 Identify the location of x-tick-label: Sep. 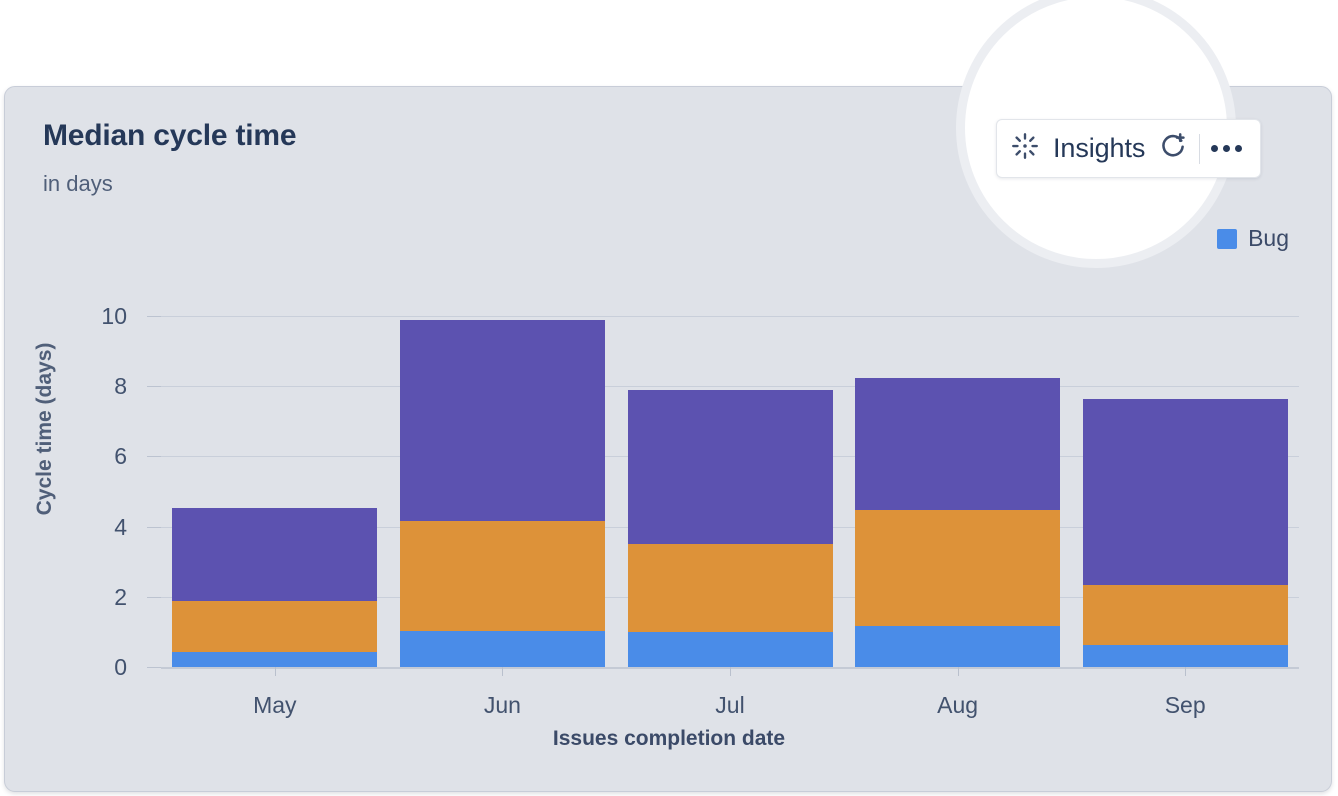
(1185, 705).